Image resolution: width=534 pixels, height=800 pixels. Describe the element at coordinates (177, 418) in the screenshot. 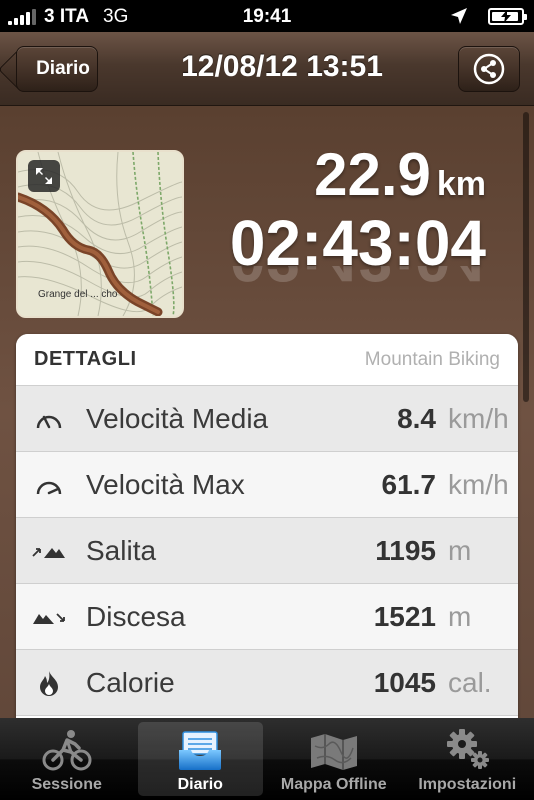

I see `stat-label: Velocità Media` at that location.